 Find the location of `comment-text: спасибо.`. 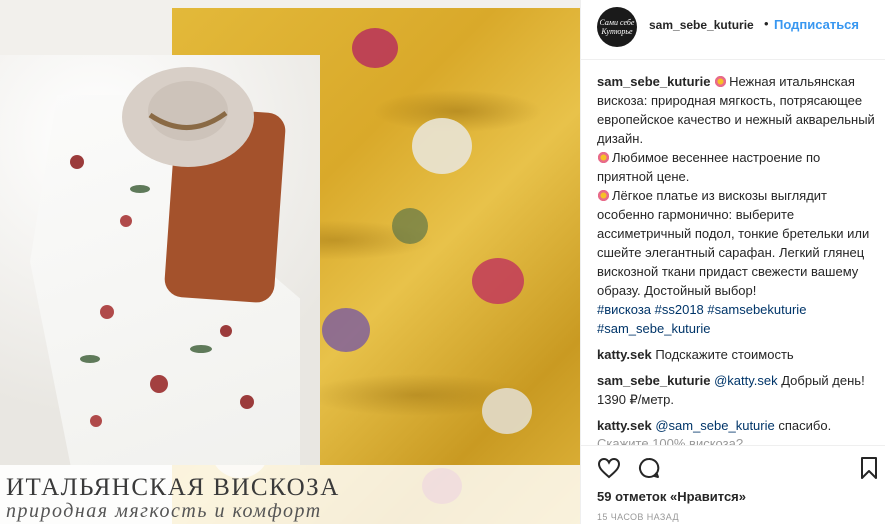

comment-text: спасибо. is located at coordinates (805, 425).